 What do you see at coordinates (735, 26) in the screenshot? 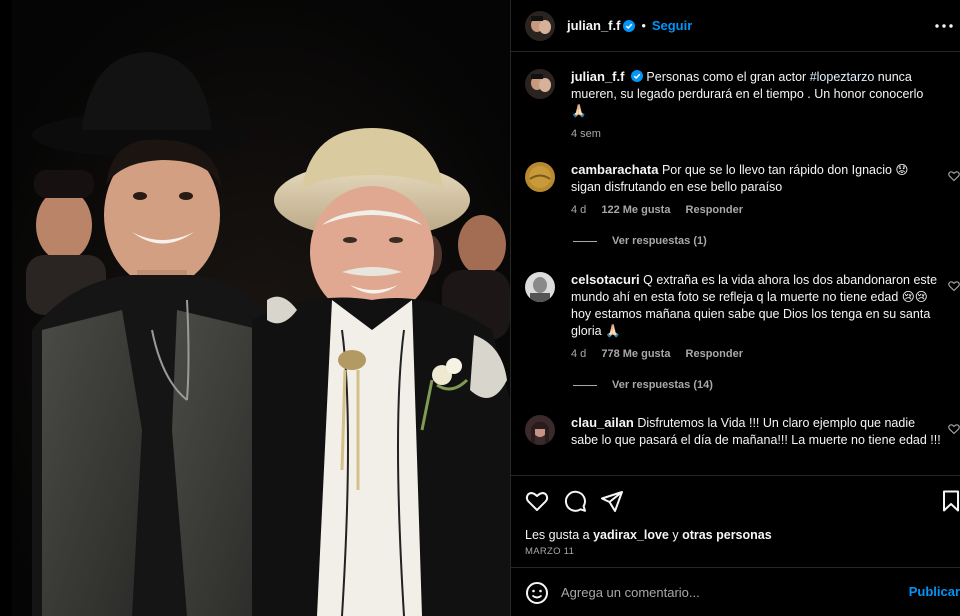
I see `post-header: julian_f.f • Seguir` at bounding box center [735, 26].